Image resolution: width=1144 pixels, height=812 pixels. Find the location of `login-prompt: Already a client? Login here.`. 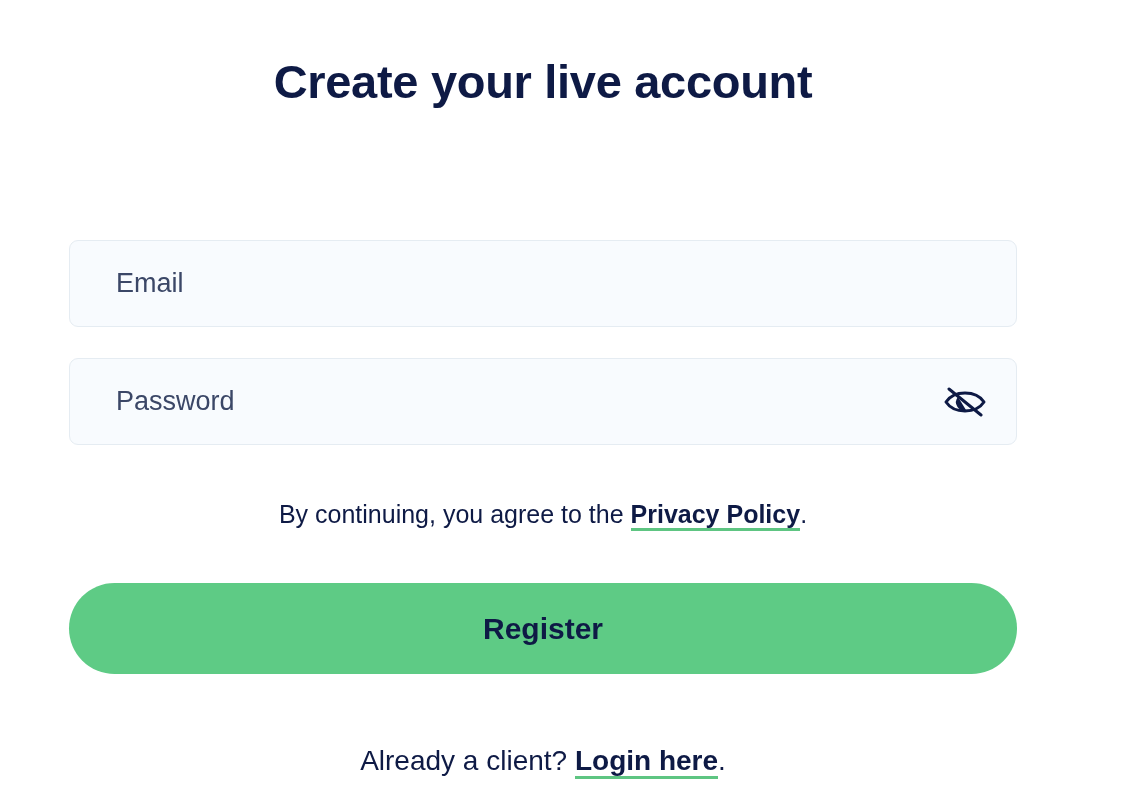

login-prompt: Already a client? Login here. is located at coordinates (543, 762).